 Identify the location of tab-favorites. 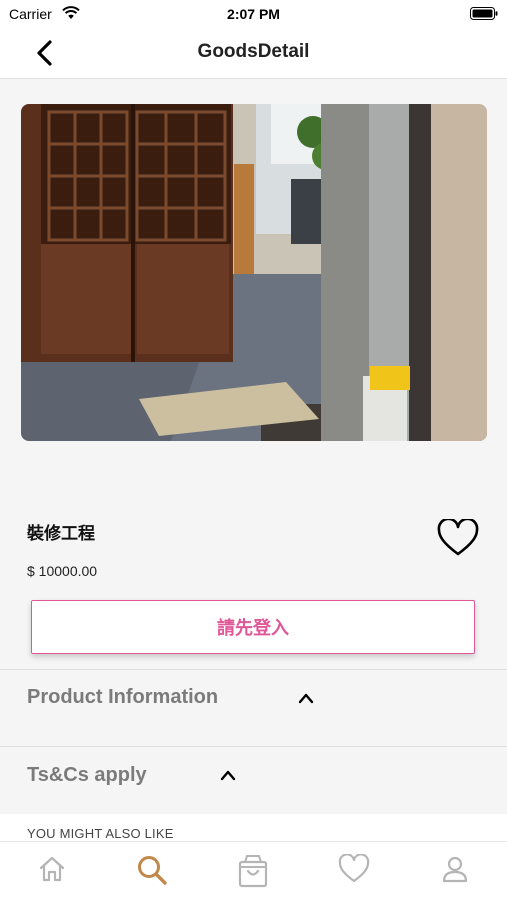
(354, 871).